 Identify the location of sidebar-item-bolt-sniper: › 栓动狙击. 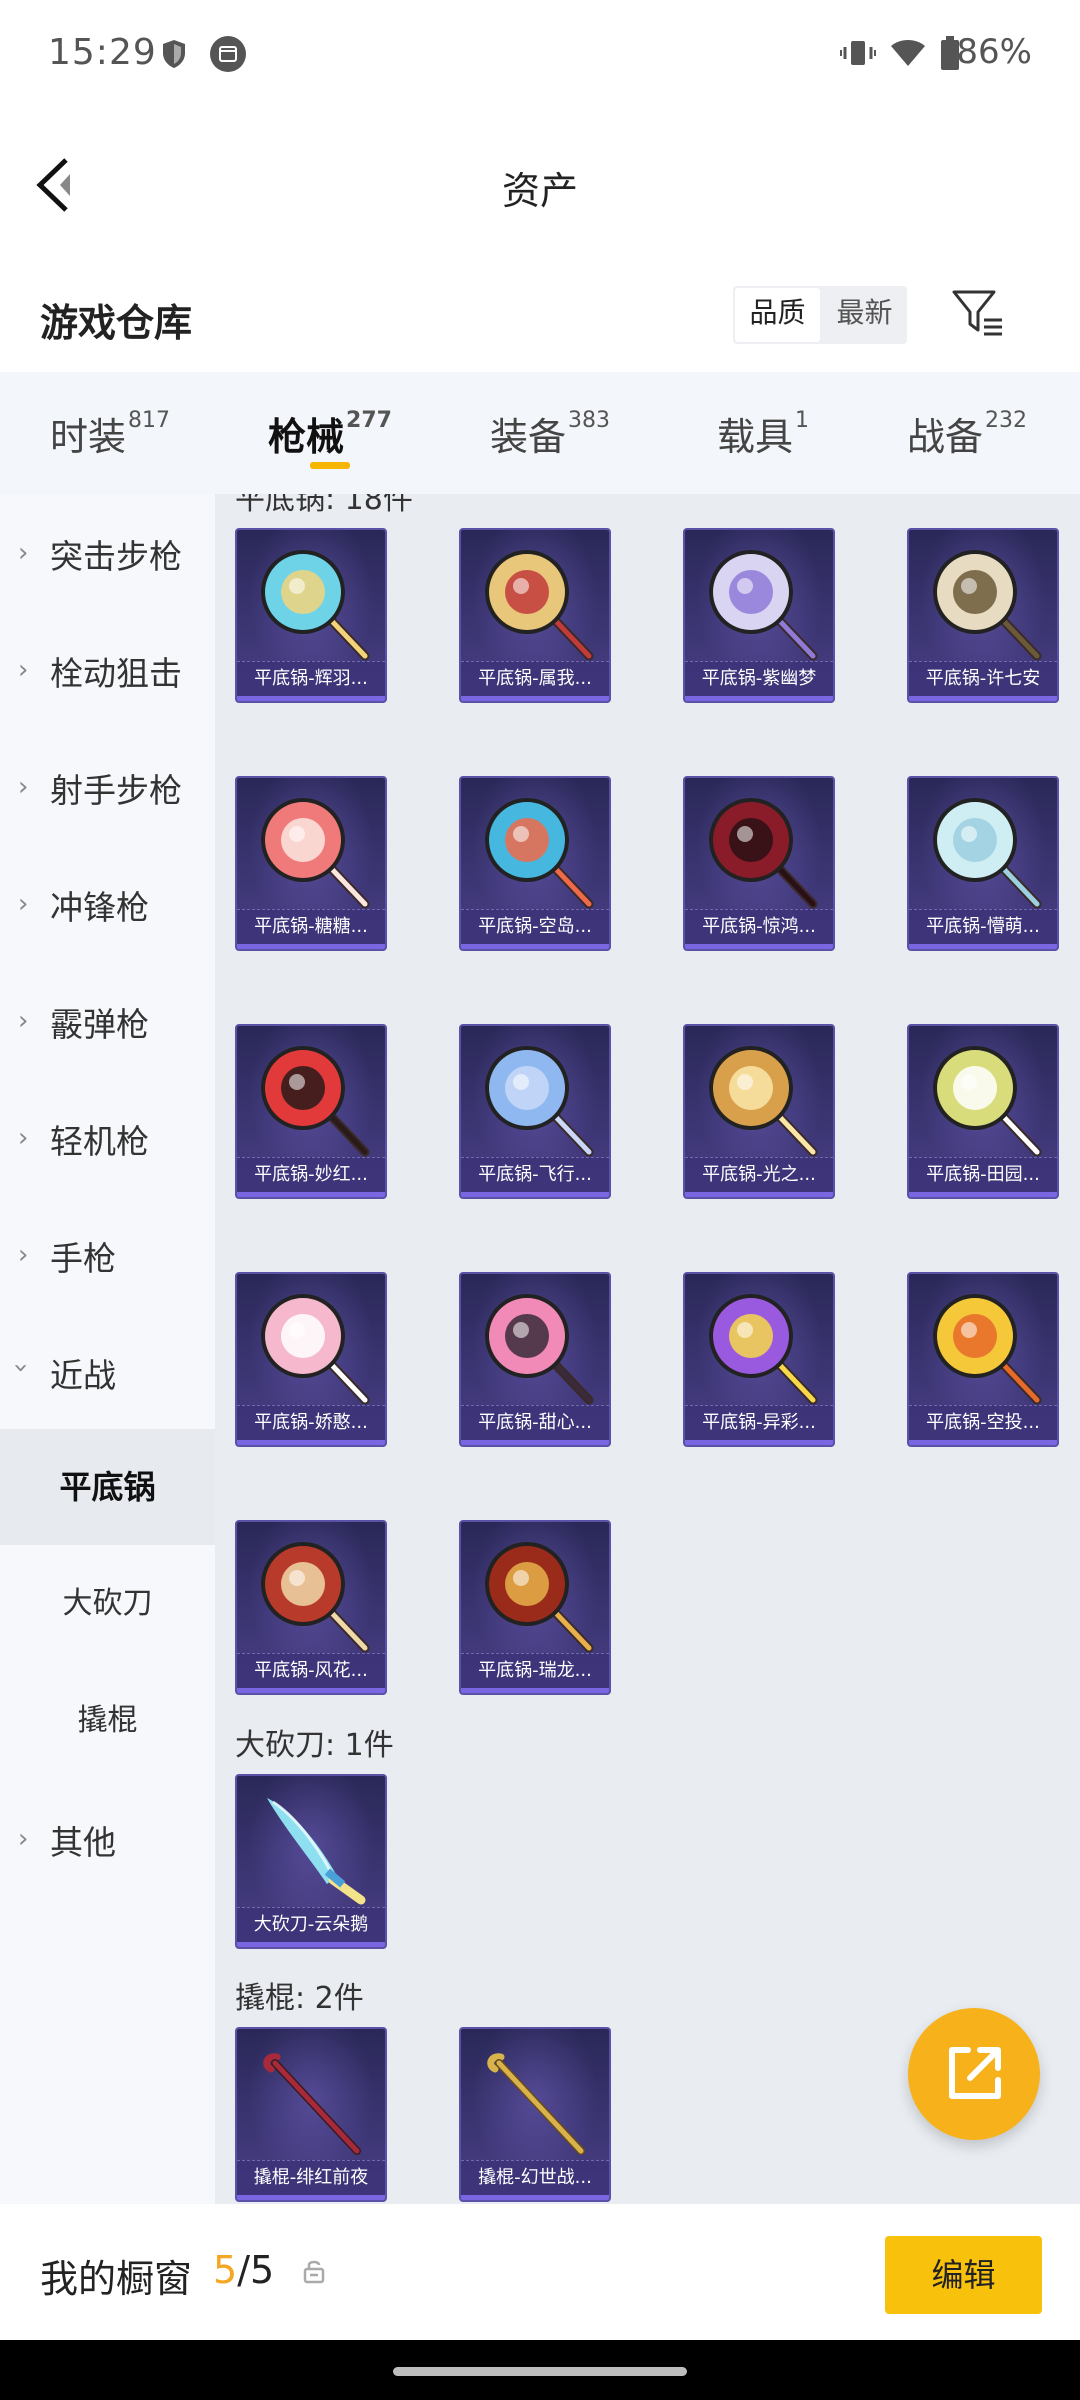
(107, 669).